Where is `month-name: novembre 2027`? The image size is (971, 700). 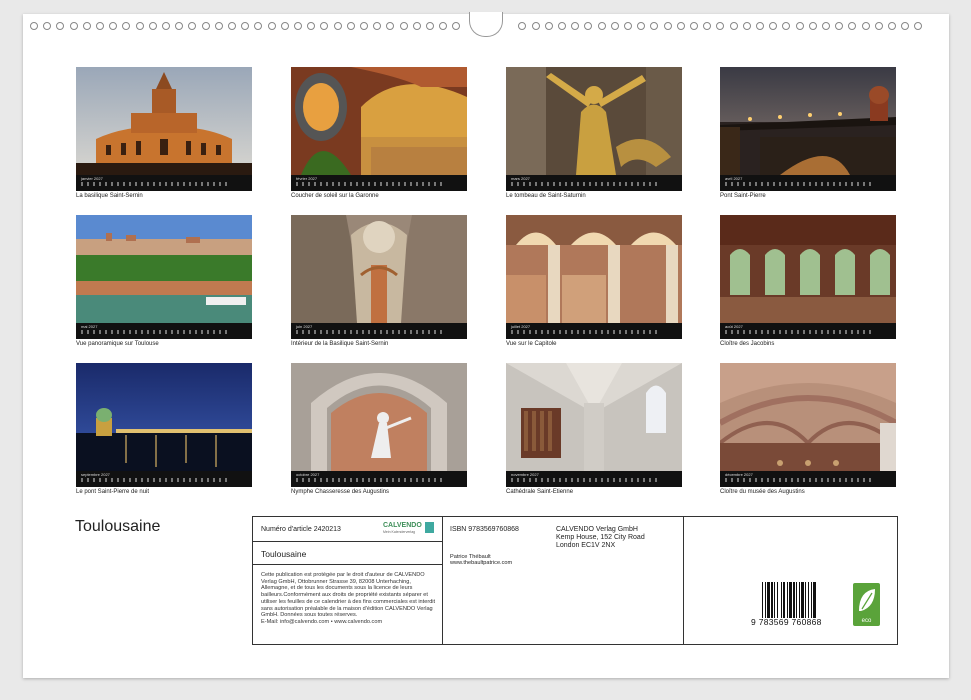 month-name: novembre 2027 is located at coordinates (525, 474).